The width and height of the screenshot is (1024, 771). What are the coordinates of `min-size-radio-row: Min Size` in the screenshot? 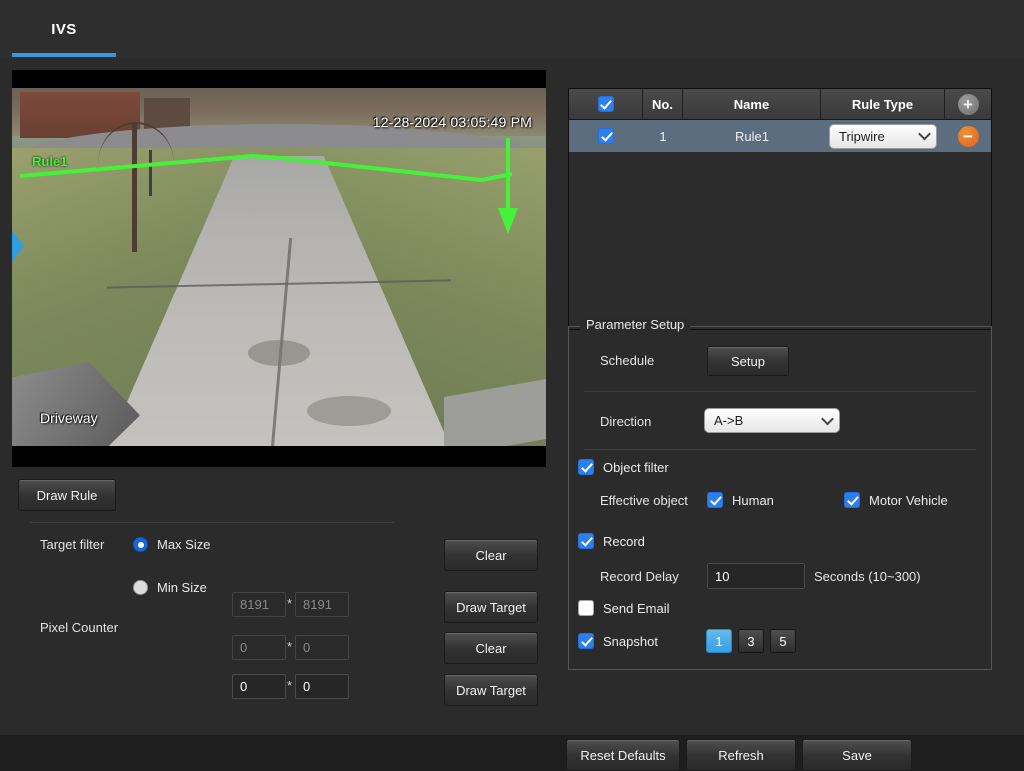 It's located at (170, 587).